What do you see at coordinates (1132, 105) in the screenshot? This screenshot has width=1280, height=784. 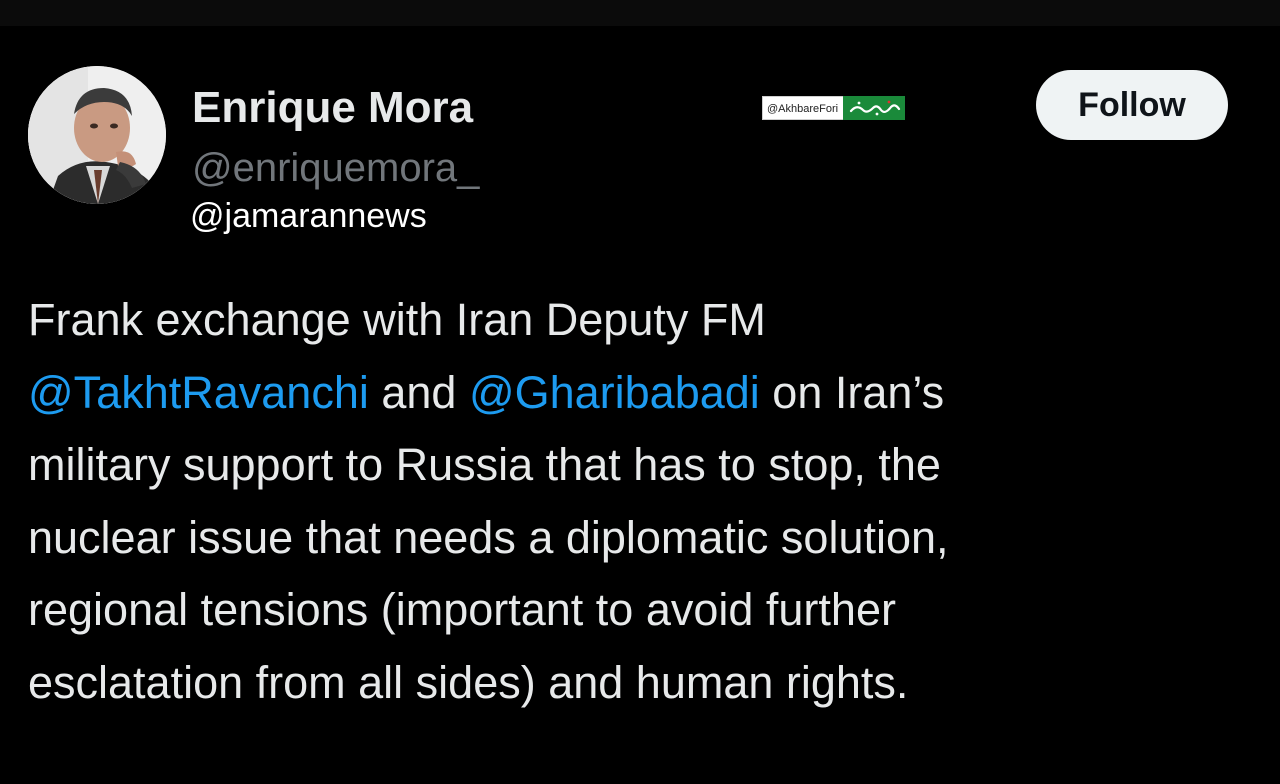 I see `follow-button: Follow` at bounding box center [1132, 105].